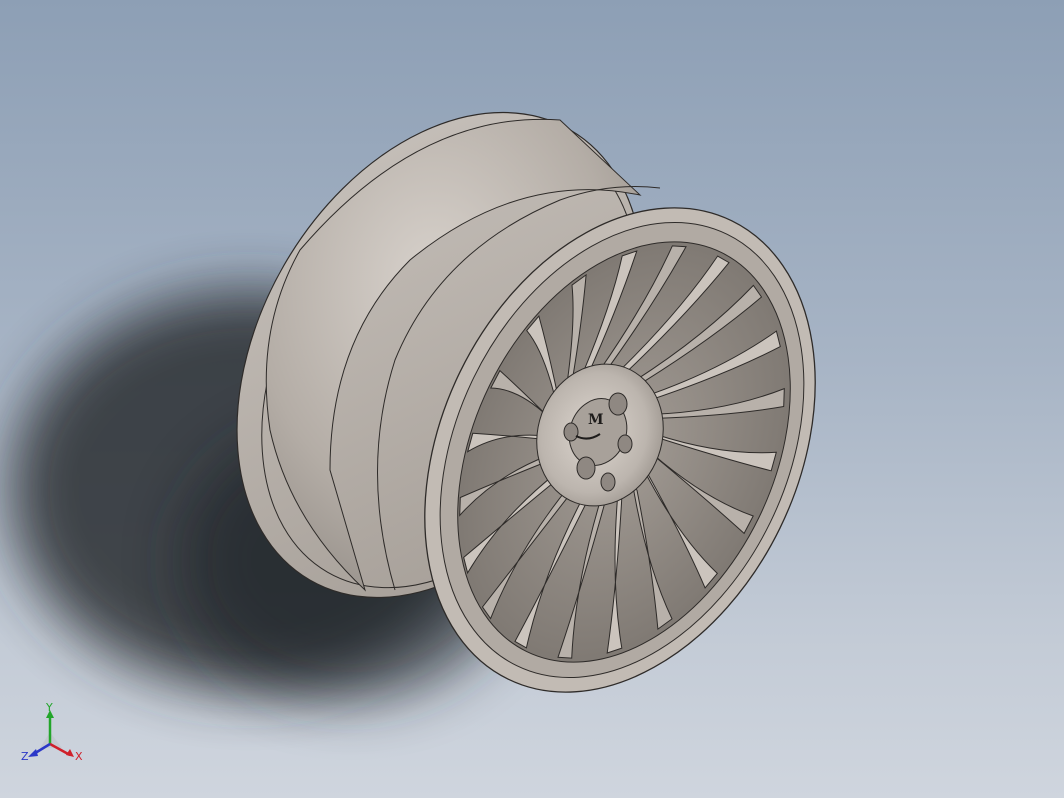  What do you see at coordinates (49, 707) in the screenshot?
I see `y-axis-label: Y` at bounding box center [49, 707].